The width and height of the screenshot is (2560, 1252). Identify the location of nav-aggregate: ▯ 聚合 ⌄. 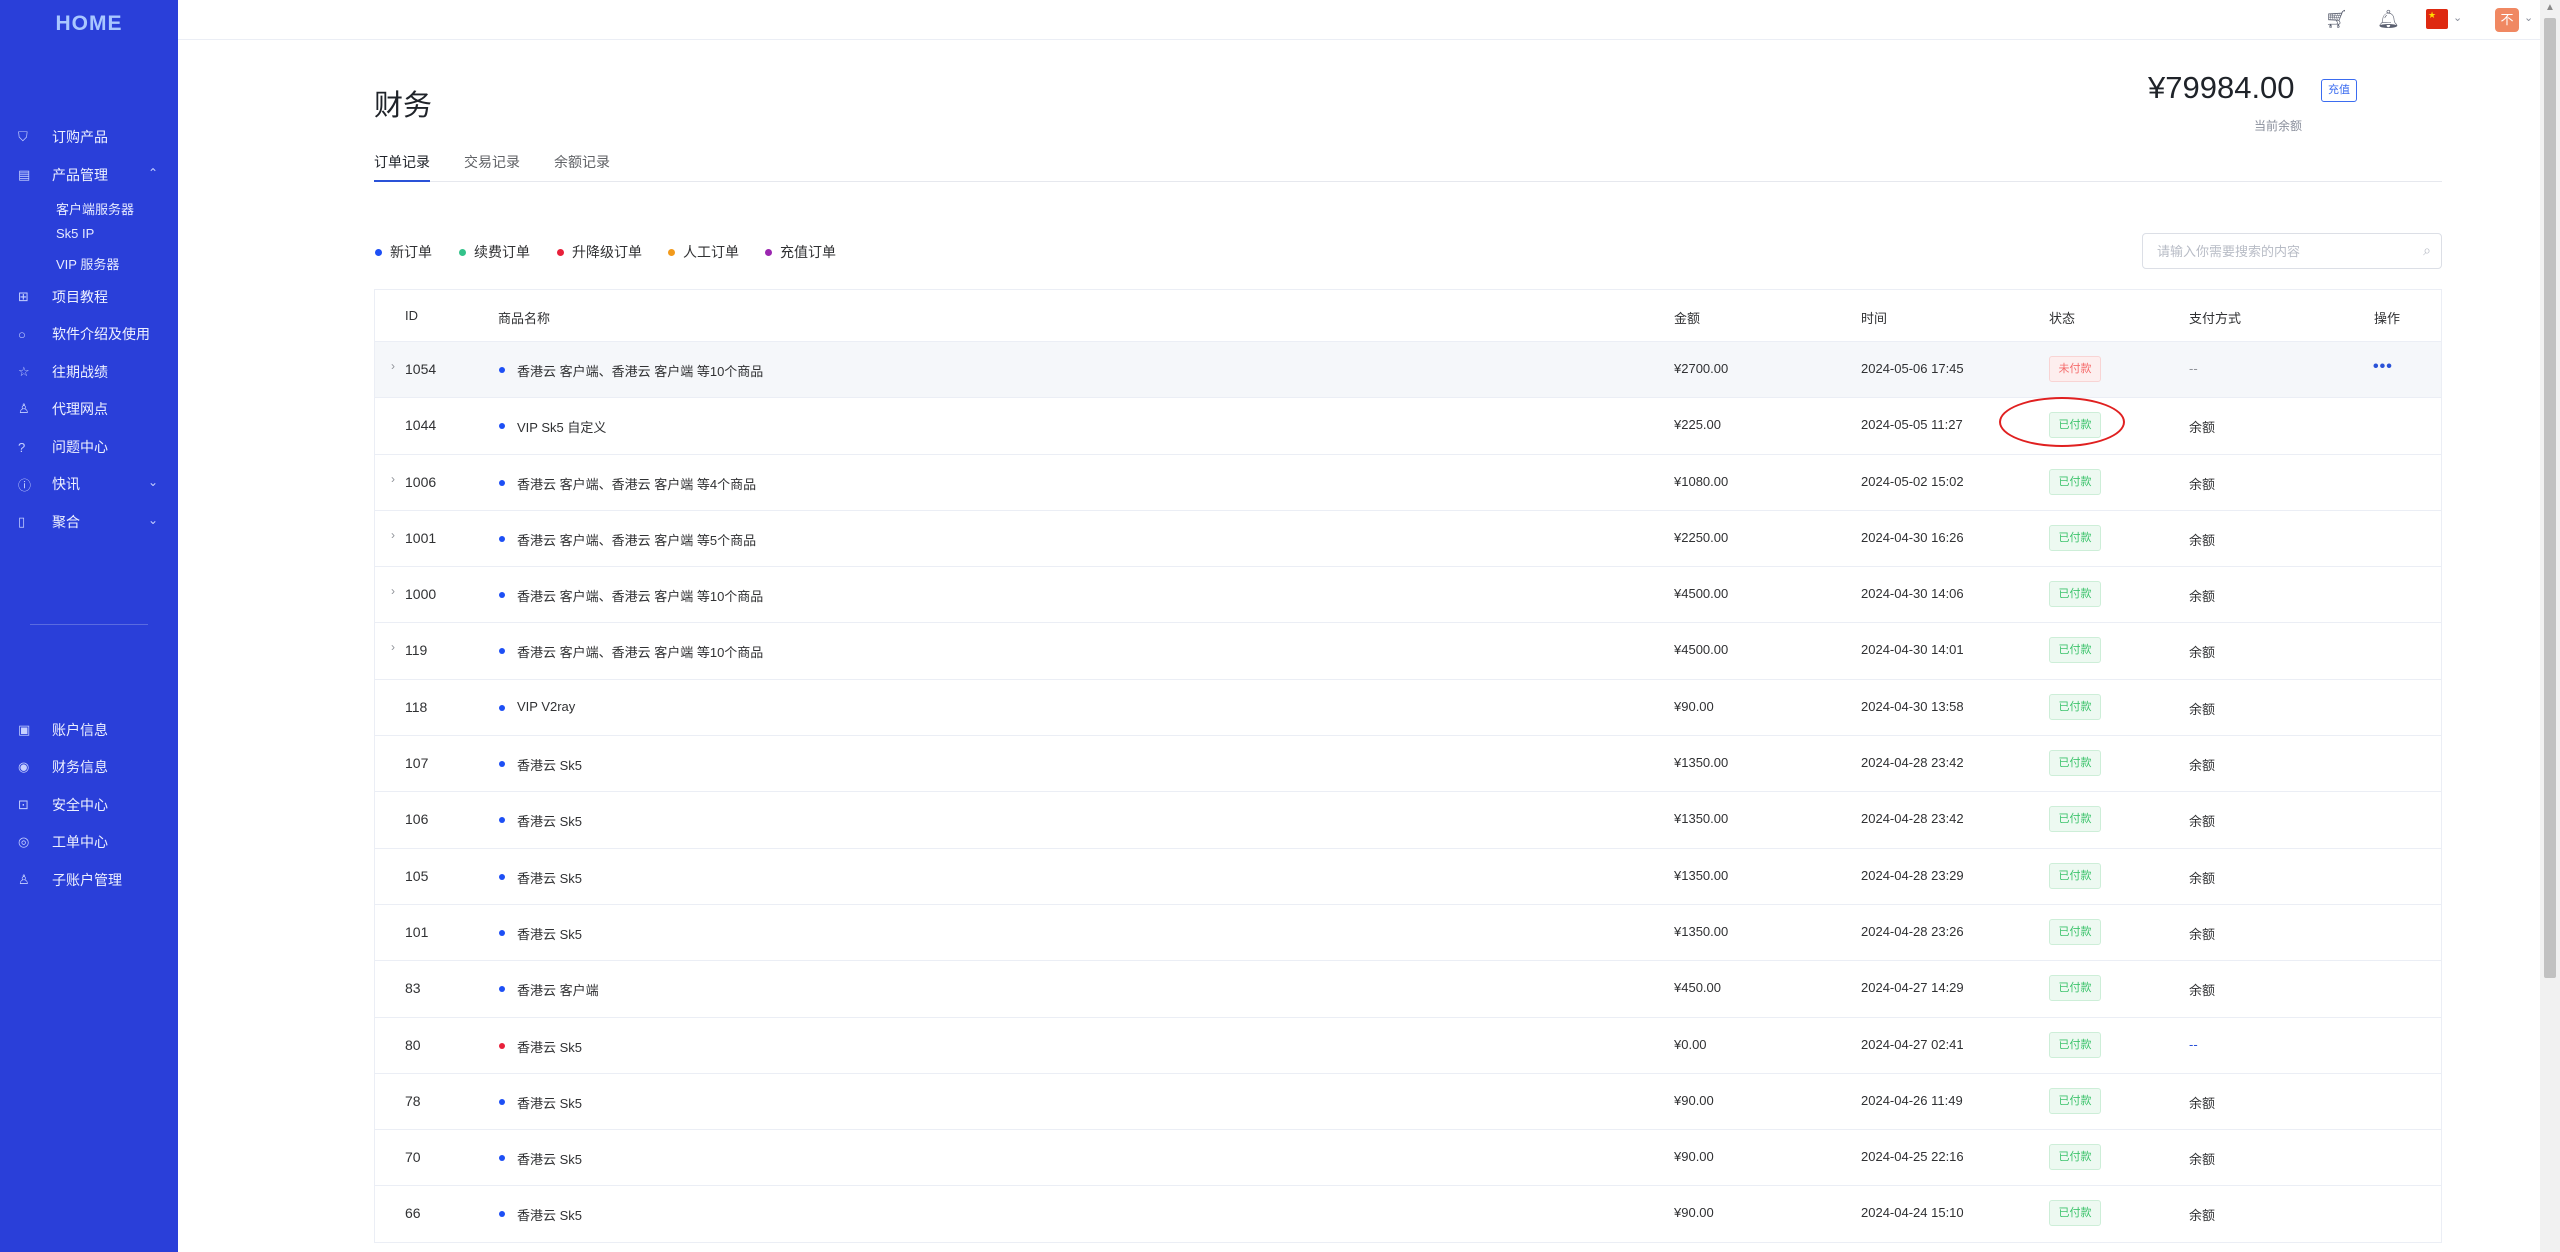
(89, 522).